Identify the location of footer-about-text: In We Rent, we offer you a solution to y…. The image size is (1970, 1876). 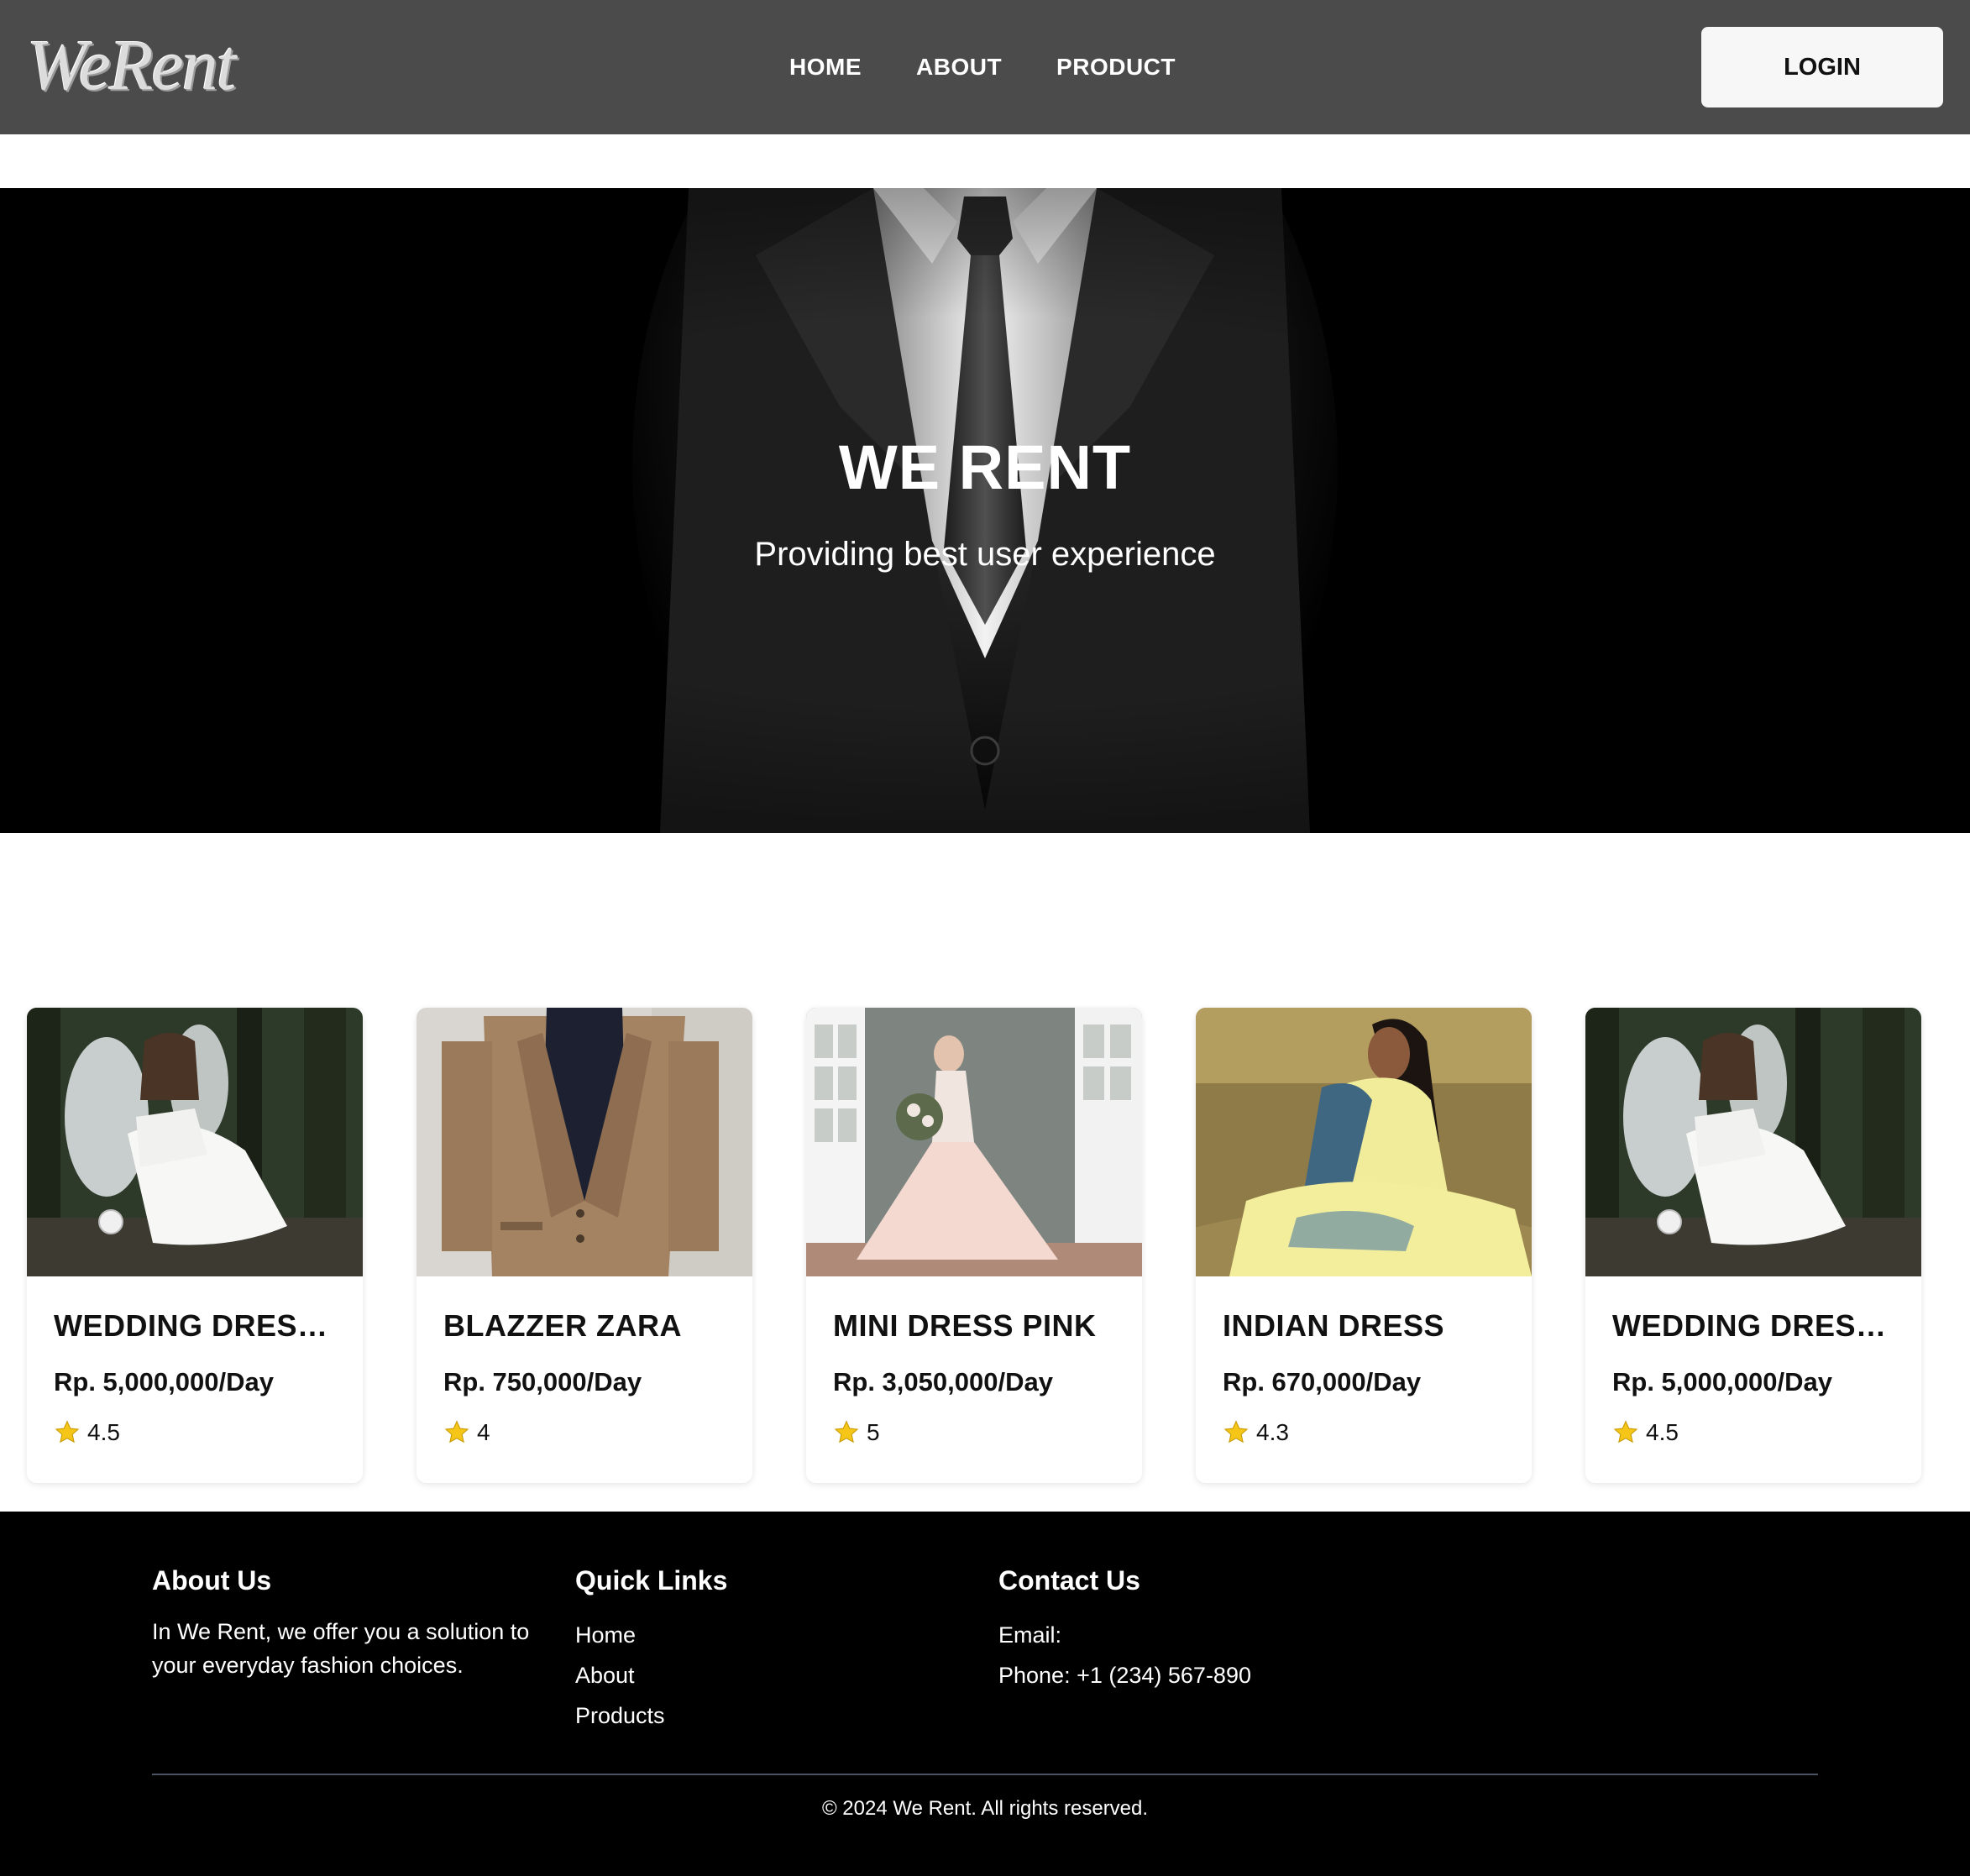
(341, 1649).